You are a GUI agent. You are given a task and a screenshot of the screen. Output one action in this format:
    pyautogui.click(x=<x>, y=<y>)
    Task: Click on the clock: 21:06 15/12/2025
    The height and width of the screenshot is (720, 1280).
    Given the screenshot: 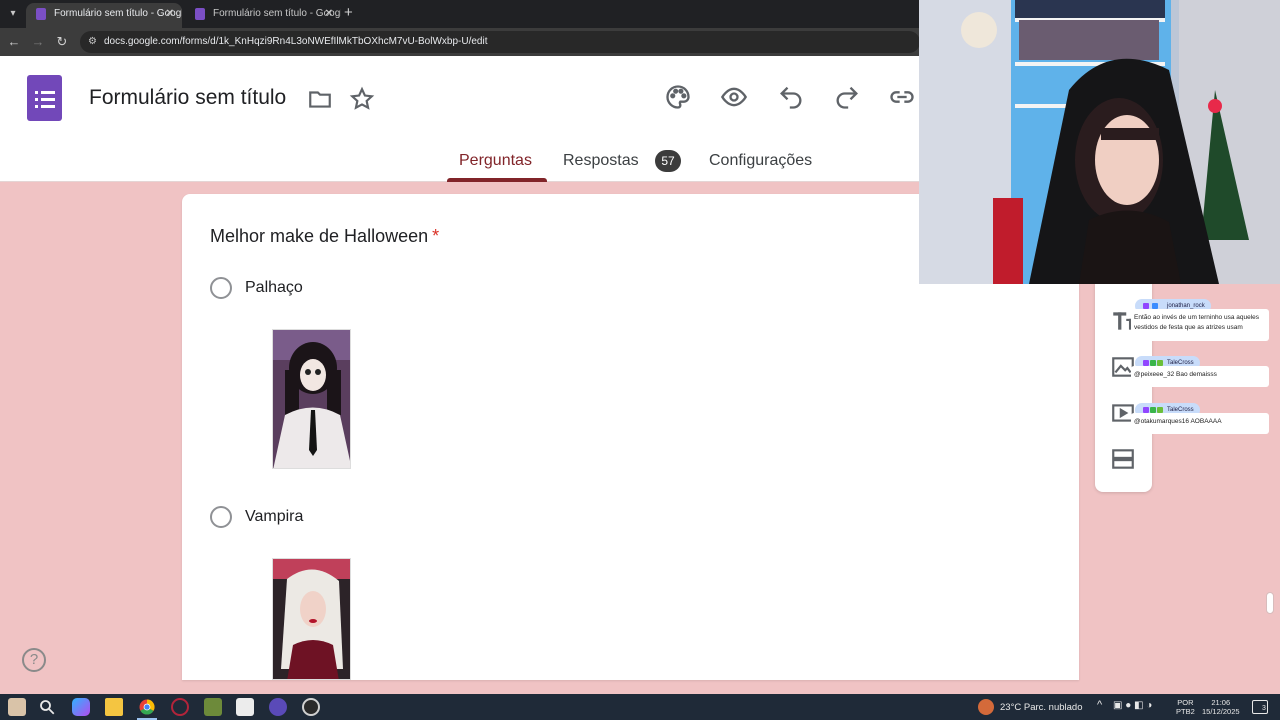 What is the action you would take?
    pyautogui.click(x=1221, y=707)
    